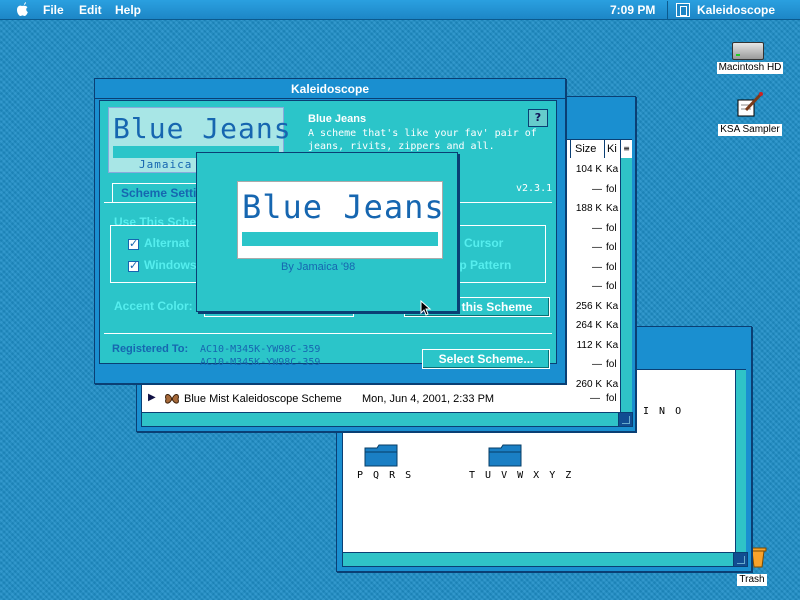 The height and width of the screenshot is (600, 800). What do you see at coordinates (150, 349) in the screenshot?
I see `registered-to-label: Registered To:` at bounding box center [150, 349].